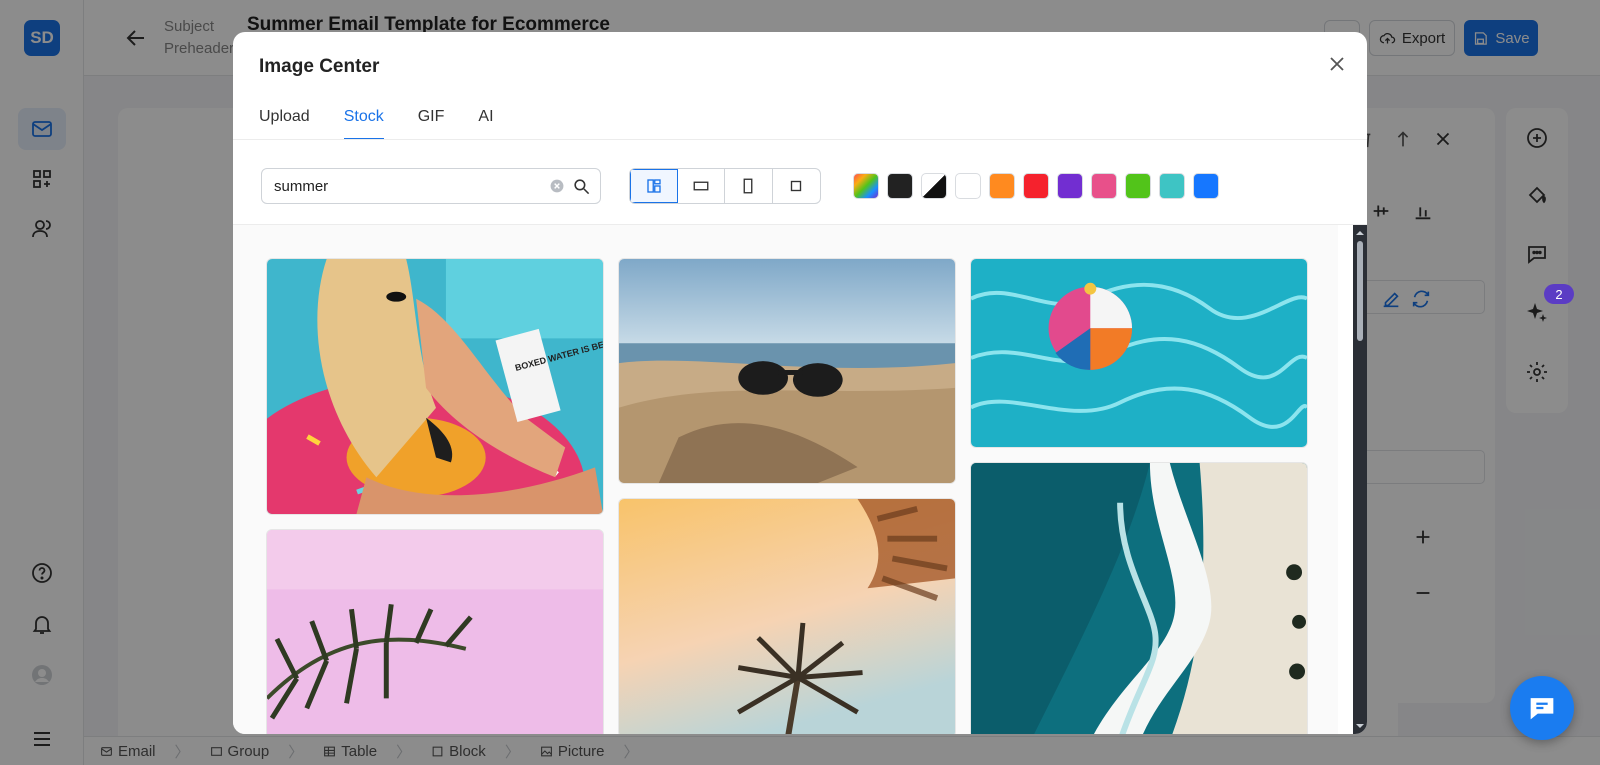  What do you see at coordinates (1139, 598) in the screenshot?
I see `stock-image-ocean-aerial` at bounding box center [1139, 598].